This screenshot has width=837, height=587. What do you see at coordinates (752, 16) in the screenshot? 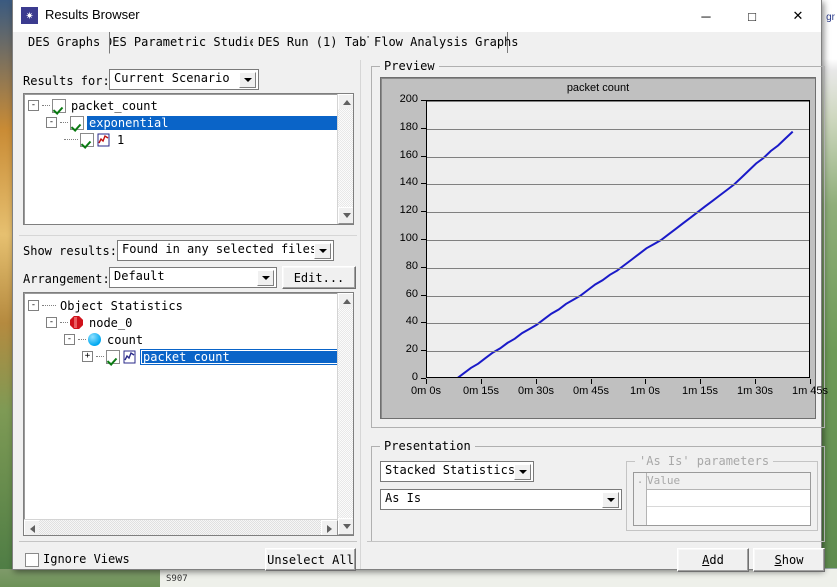
I see `maximize-button: □` at bounding box center [752, 16].